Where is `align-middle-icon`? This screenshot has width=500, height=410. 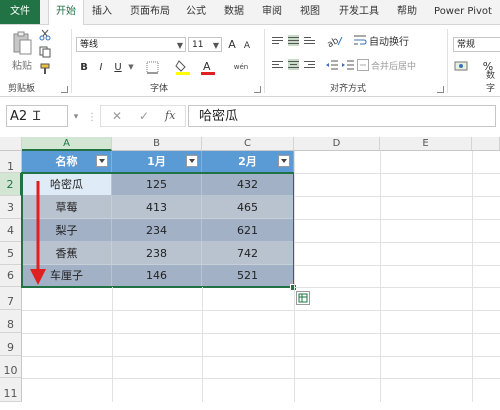
align-middle-icon is located at coordinates (293, 40).